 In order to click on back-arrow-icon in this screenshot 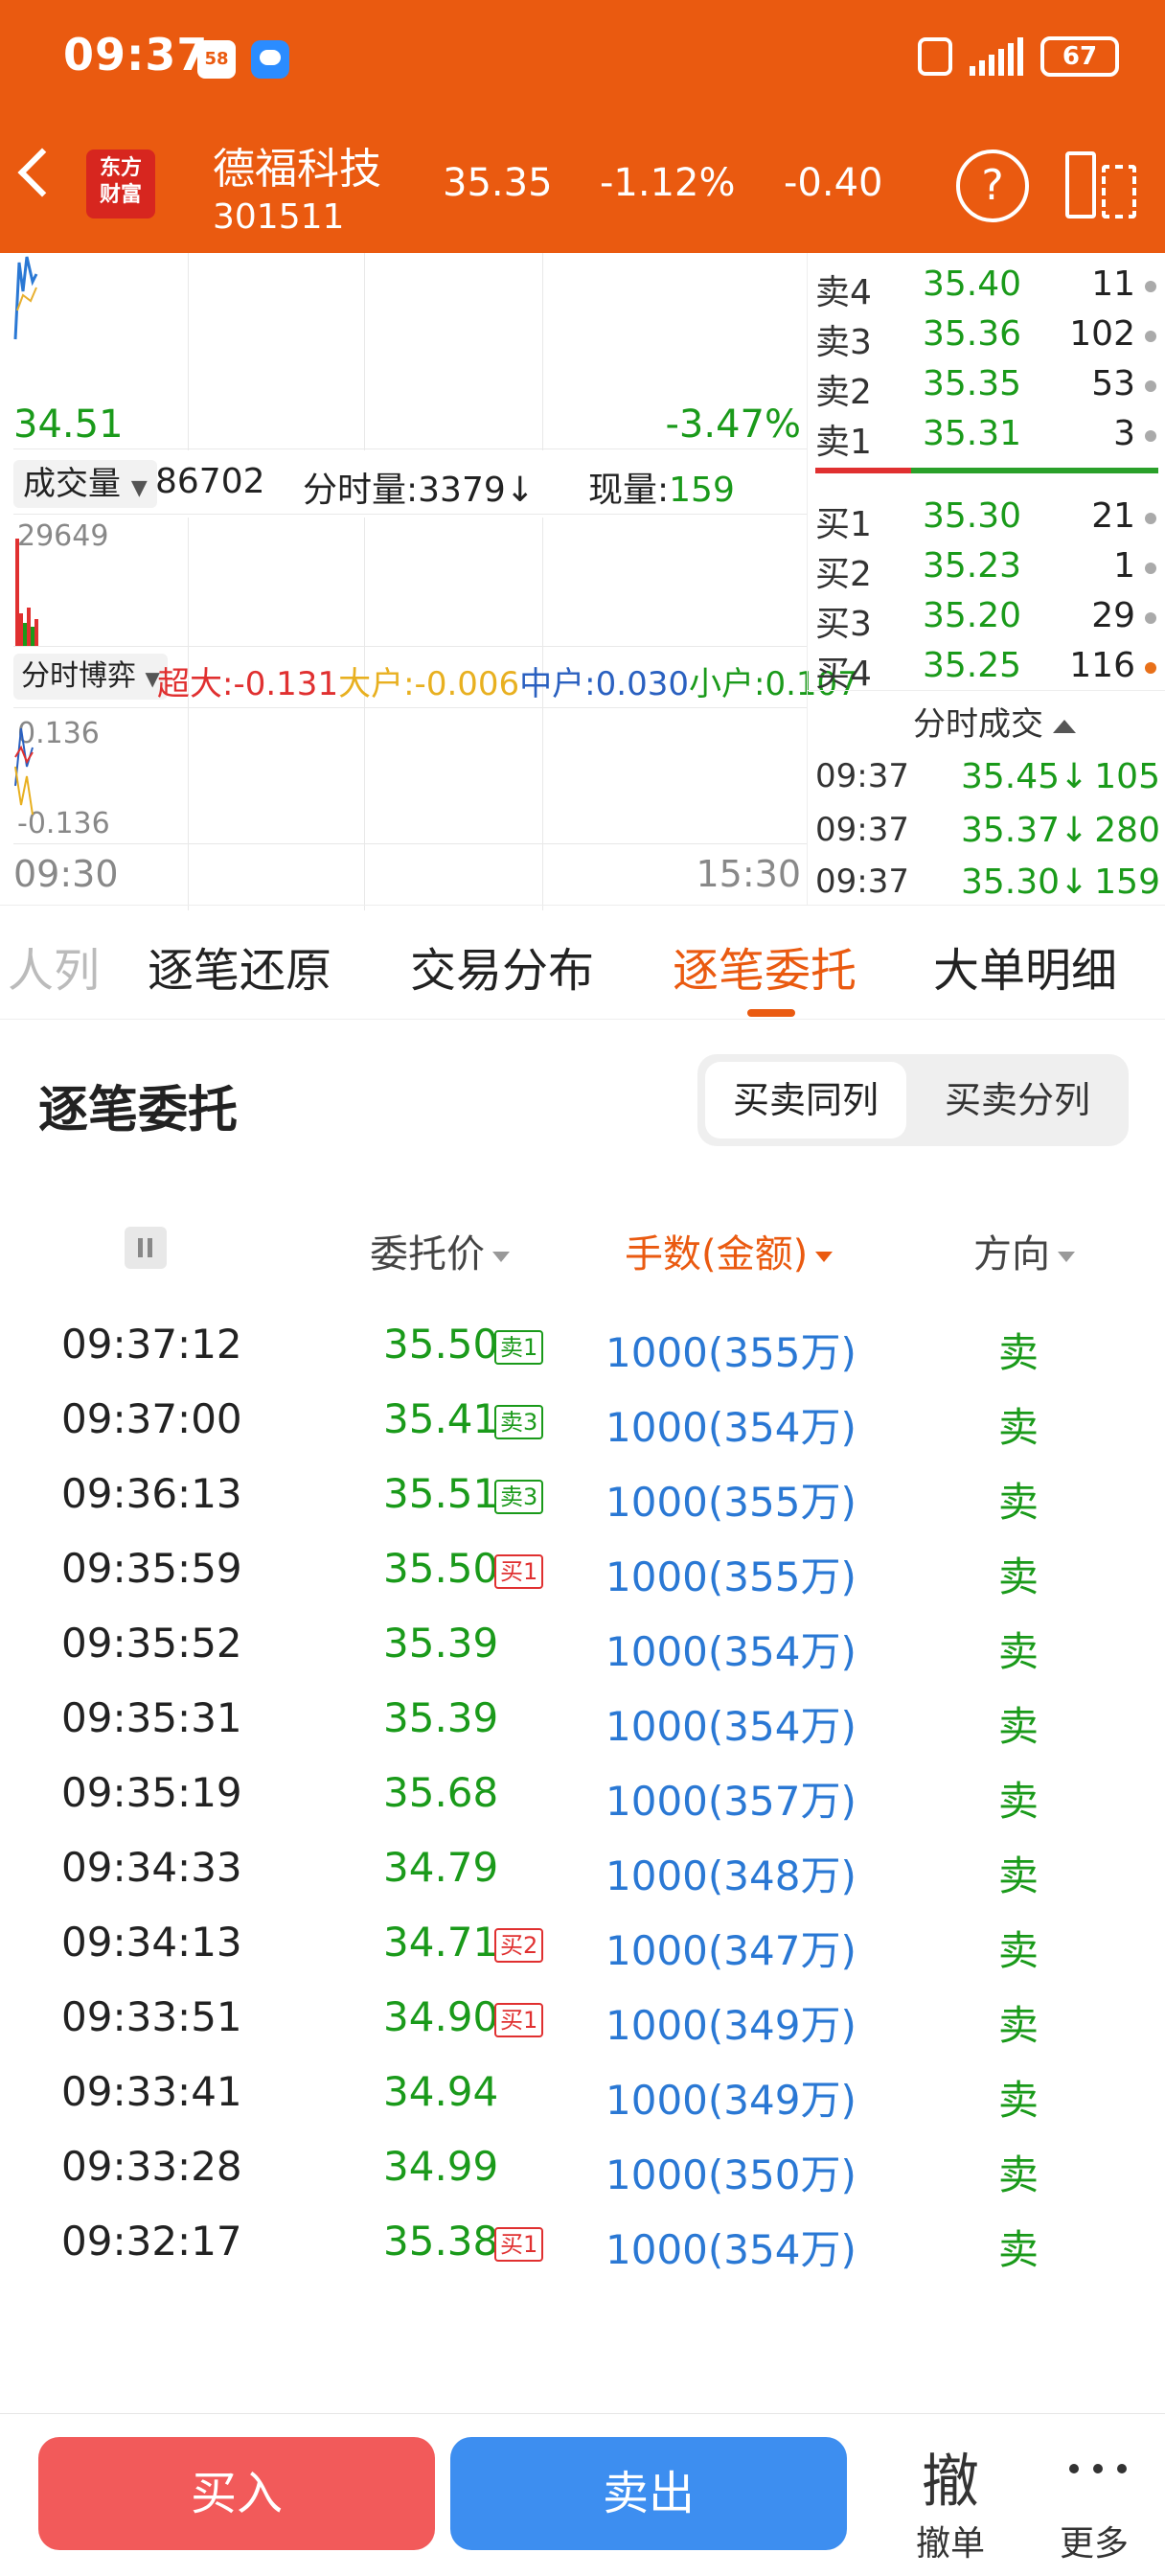, I will do `click(42, 172)`.